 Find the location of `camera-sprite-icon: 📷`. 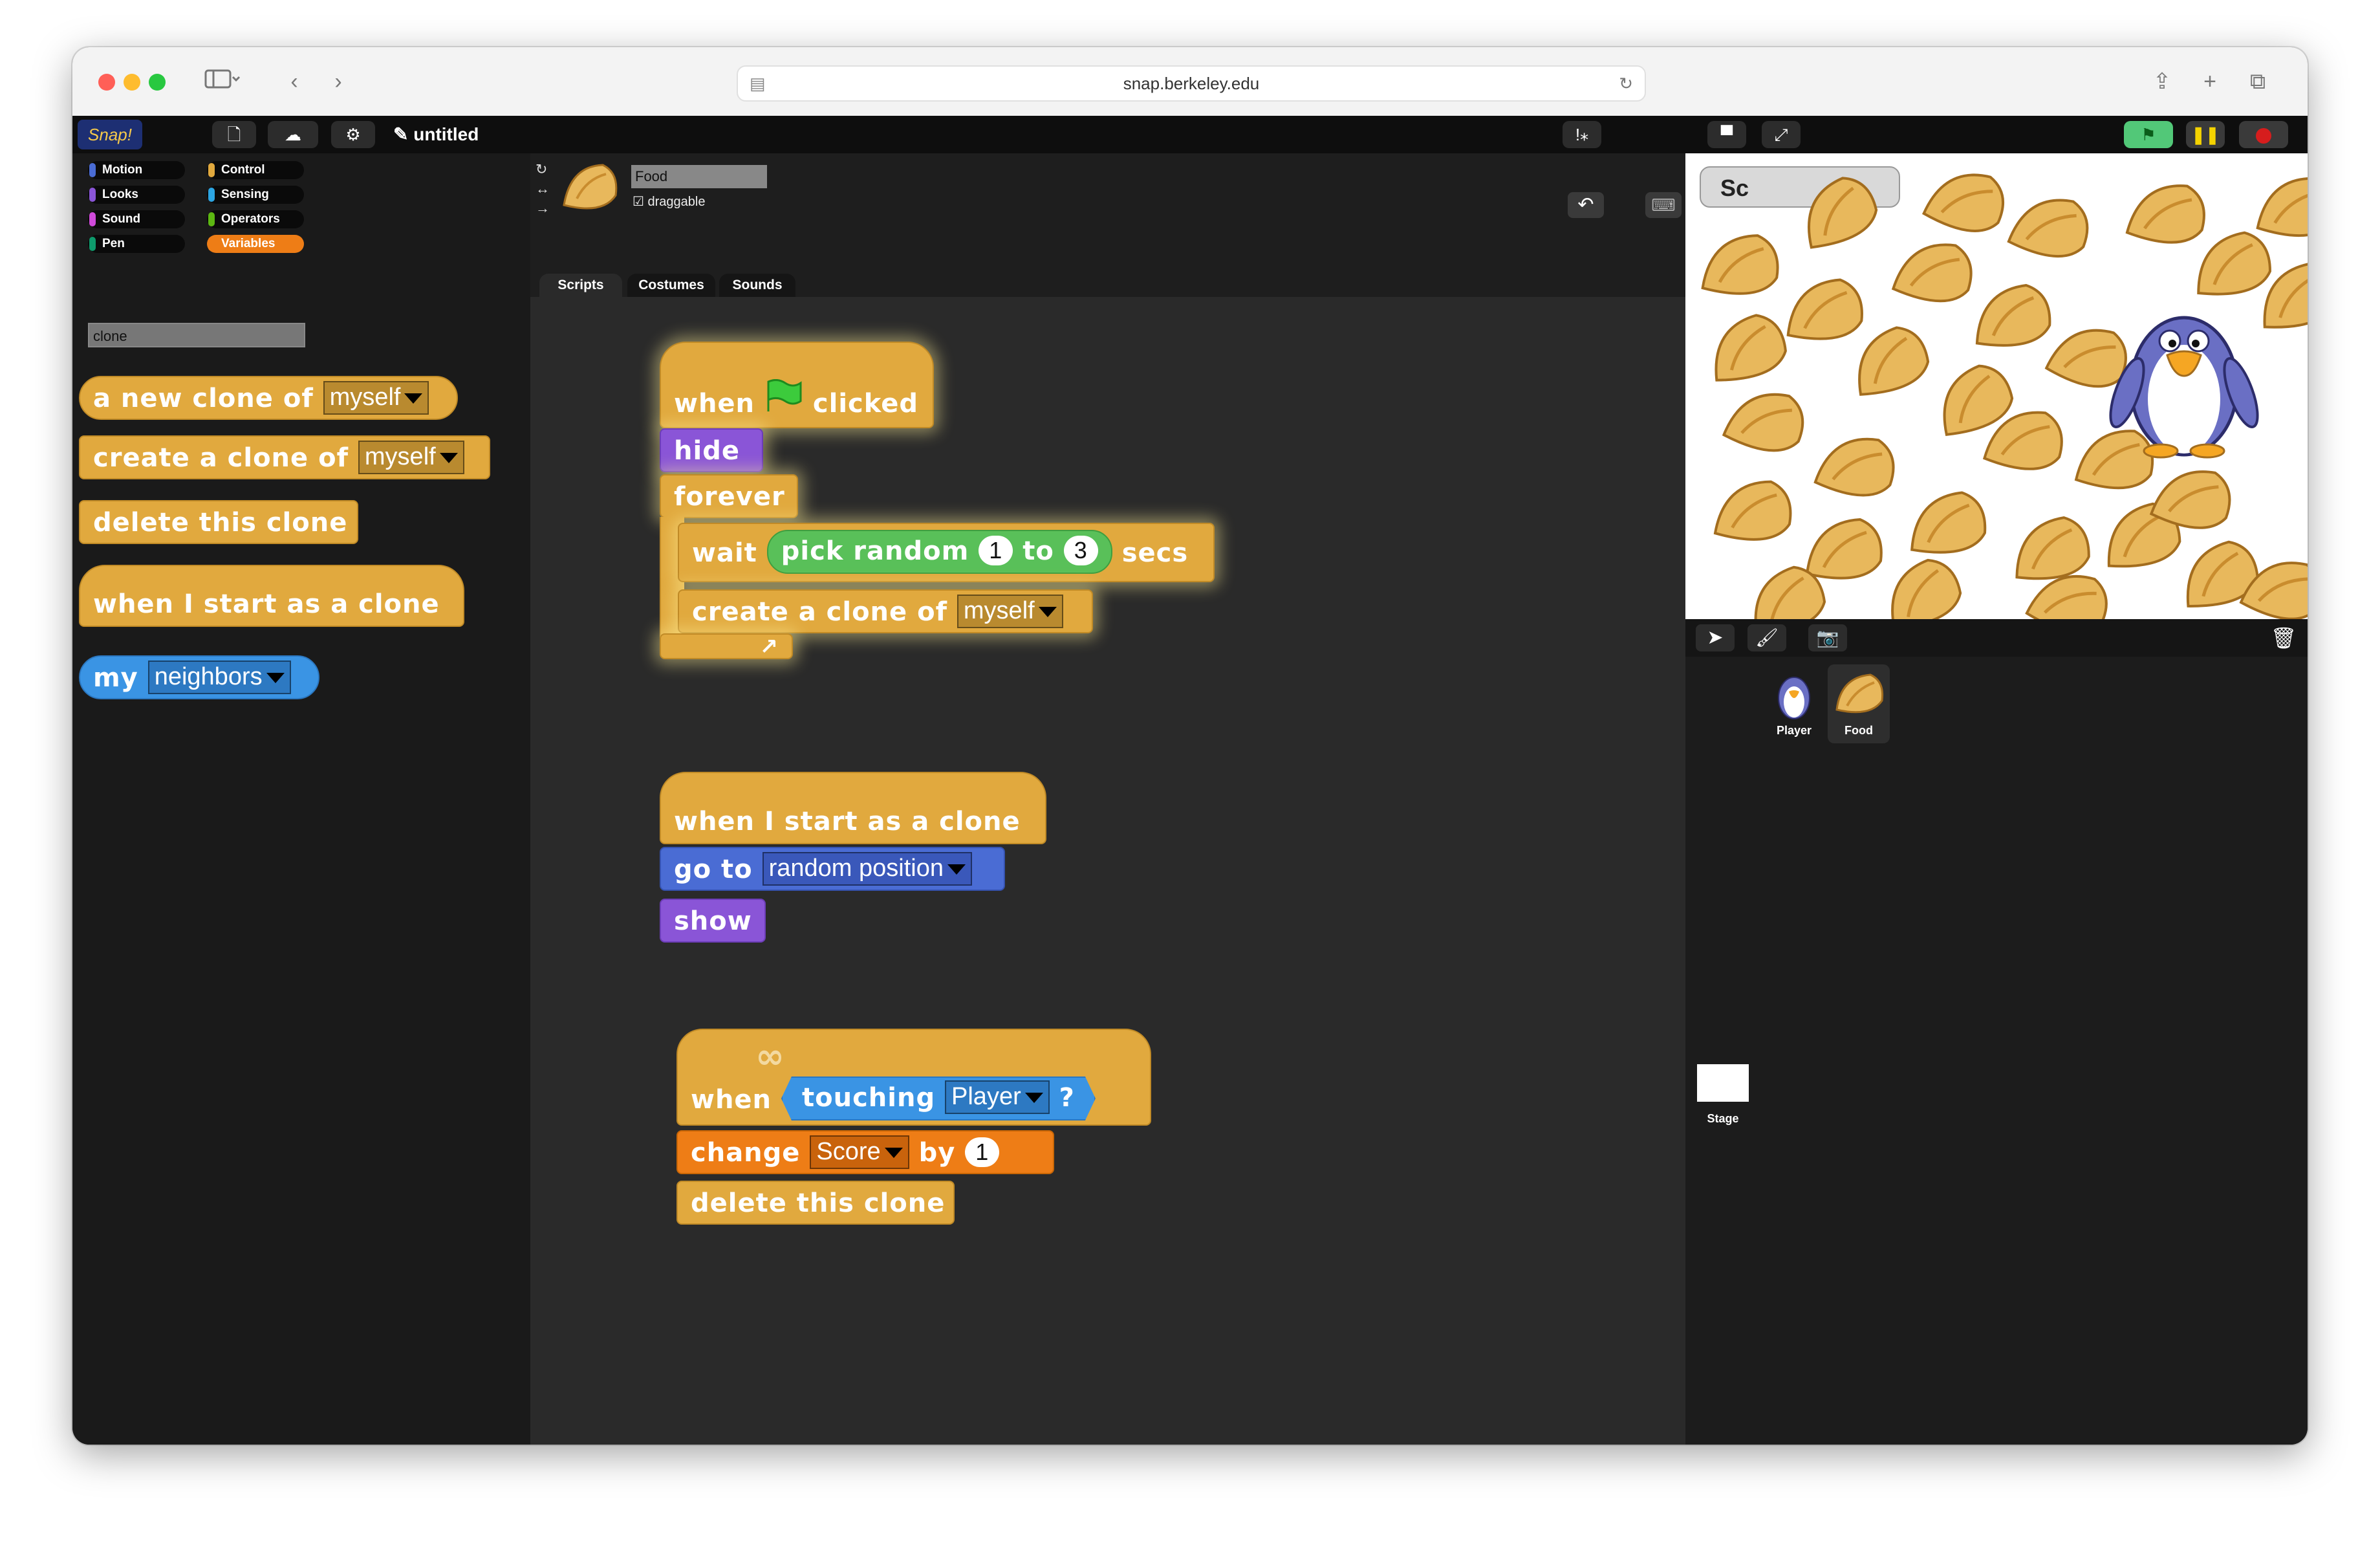

camera-sprite-icon: 📷 is located at coordinates (1827, 637).